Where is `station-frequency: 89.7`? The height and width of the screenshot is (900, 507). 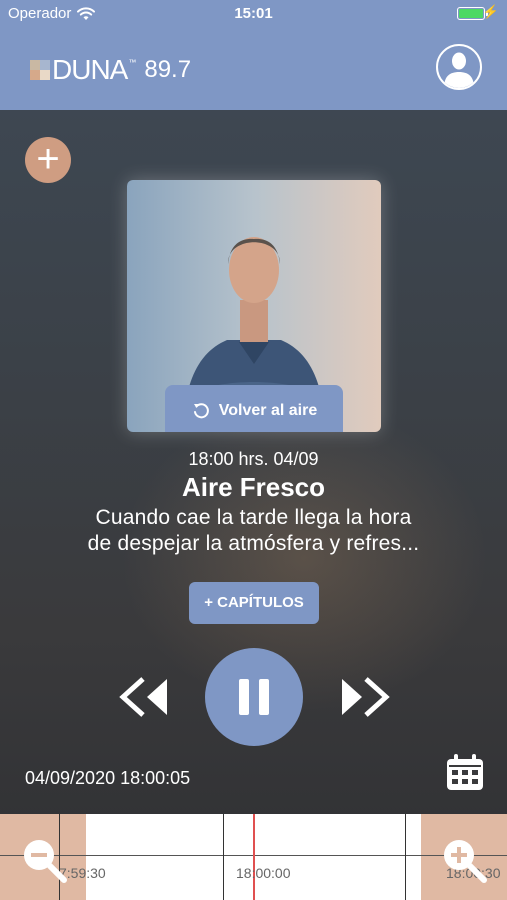 station-frequency: 89.7 is located at coordinates (168, 69).